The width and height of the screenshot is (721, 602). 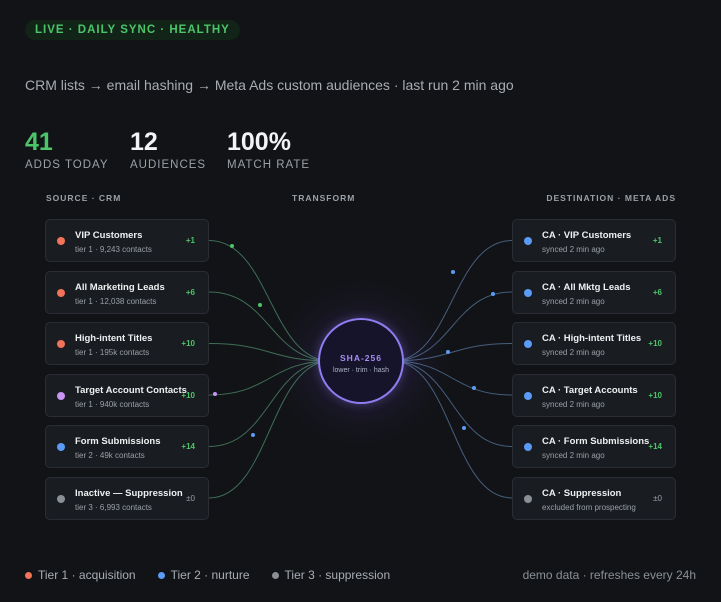 I want to click on legend-item: Tier 3 · suppression, so click(x=331, y=575).